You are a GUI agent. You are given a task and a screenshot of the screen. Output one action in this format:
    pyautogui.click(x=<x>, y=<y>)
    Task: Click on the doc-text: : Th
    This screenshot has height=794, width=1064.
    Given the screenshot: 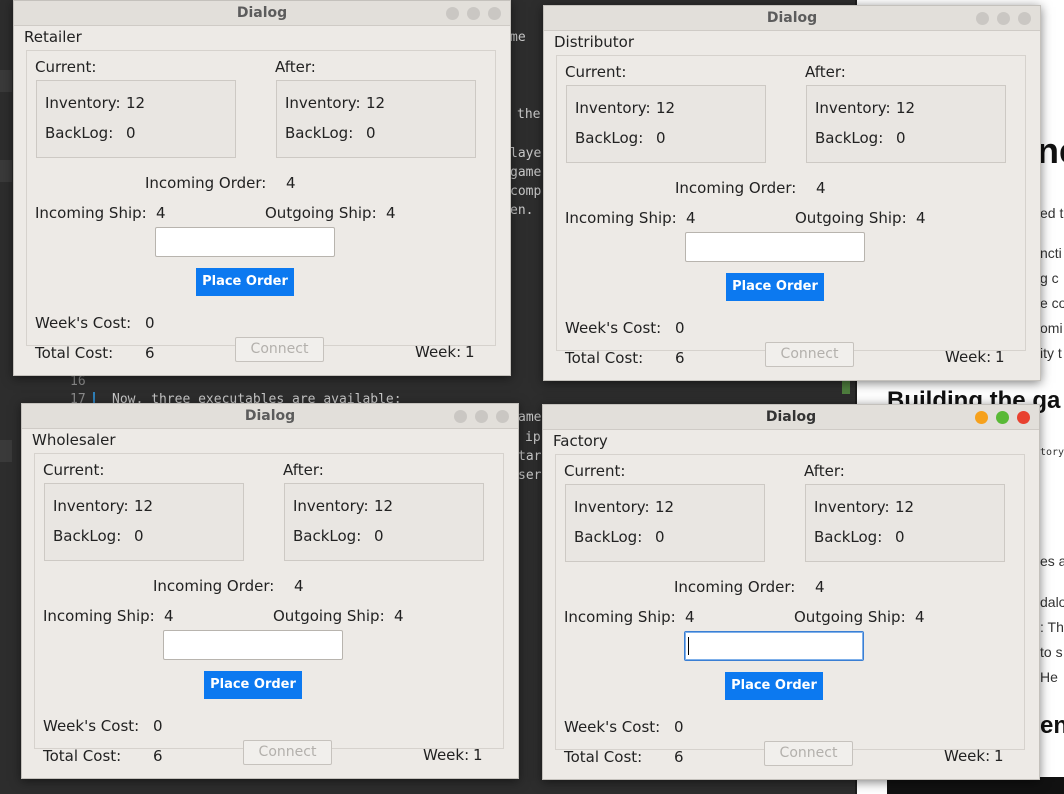 What is the action you would take?
    pyautogui.click(x=1052, y=627)
    